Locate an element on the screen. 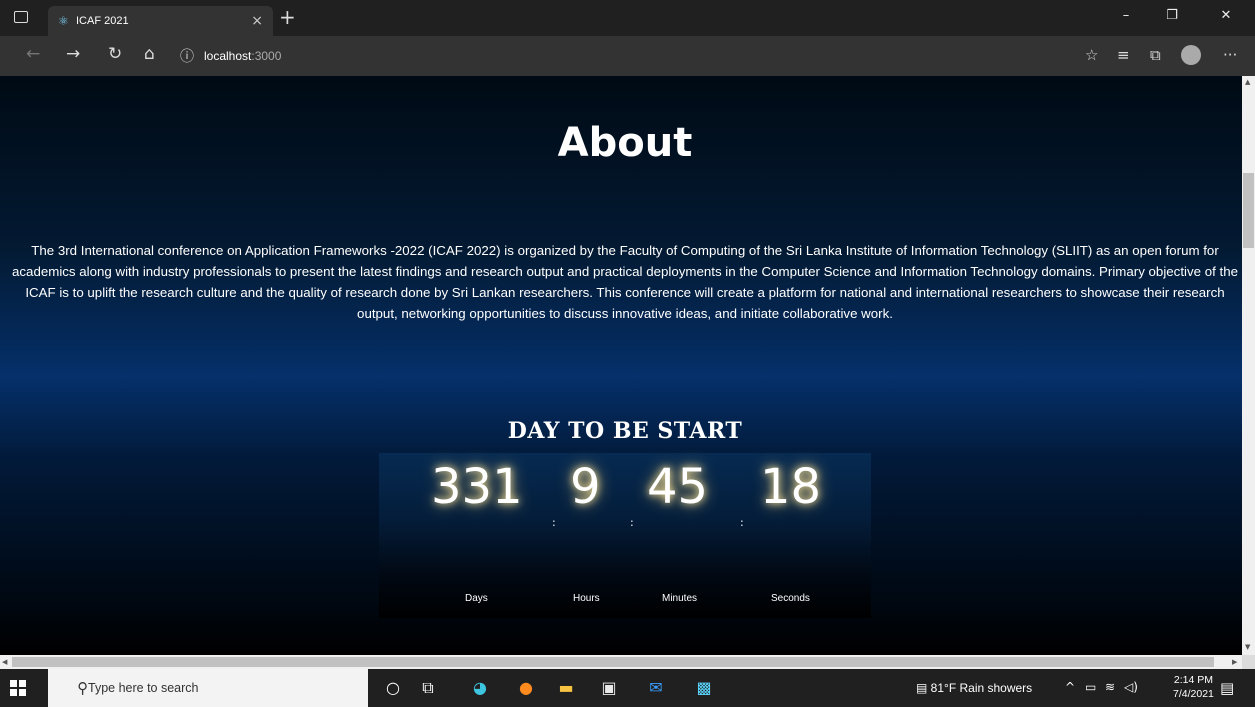 The height and width of the screenshot is (707, 1255). about-title: About is located at coordinates (625, 143).